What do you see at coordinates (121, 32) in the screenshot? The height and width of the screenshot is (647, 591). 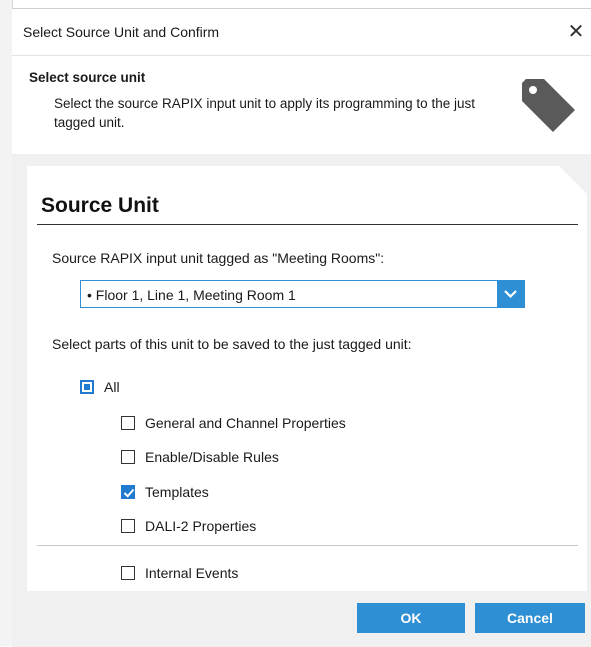 I see `window-title: Select Source Unit and Confirm` at bounding box center [121, 32].